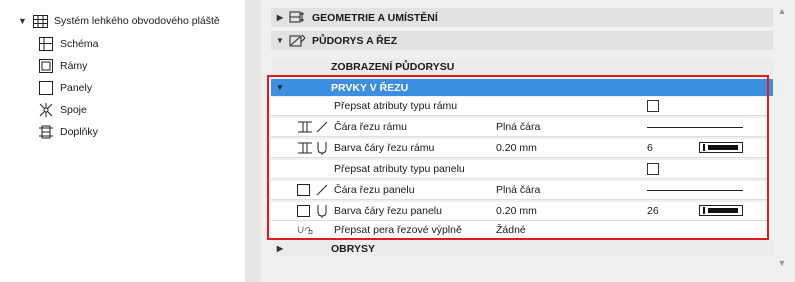 The height and width of the screenshot is (282, 795). I want to click on pane-divider, so click(253, 141).